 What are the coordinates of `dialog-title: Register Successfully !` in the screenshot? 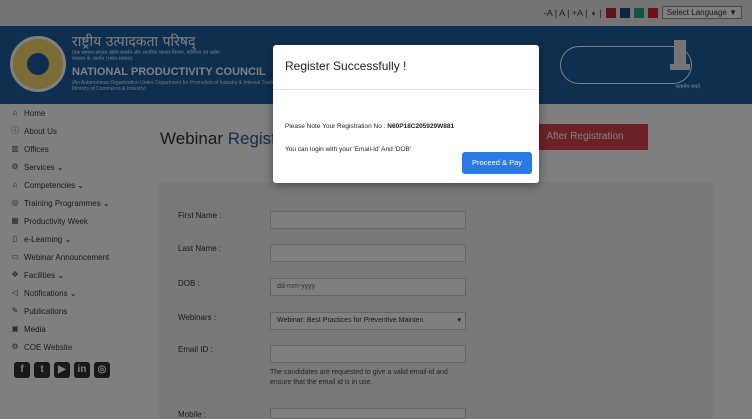 It's located at (346, 66).